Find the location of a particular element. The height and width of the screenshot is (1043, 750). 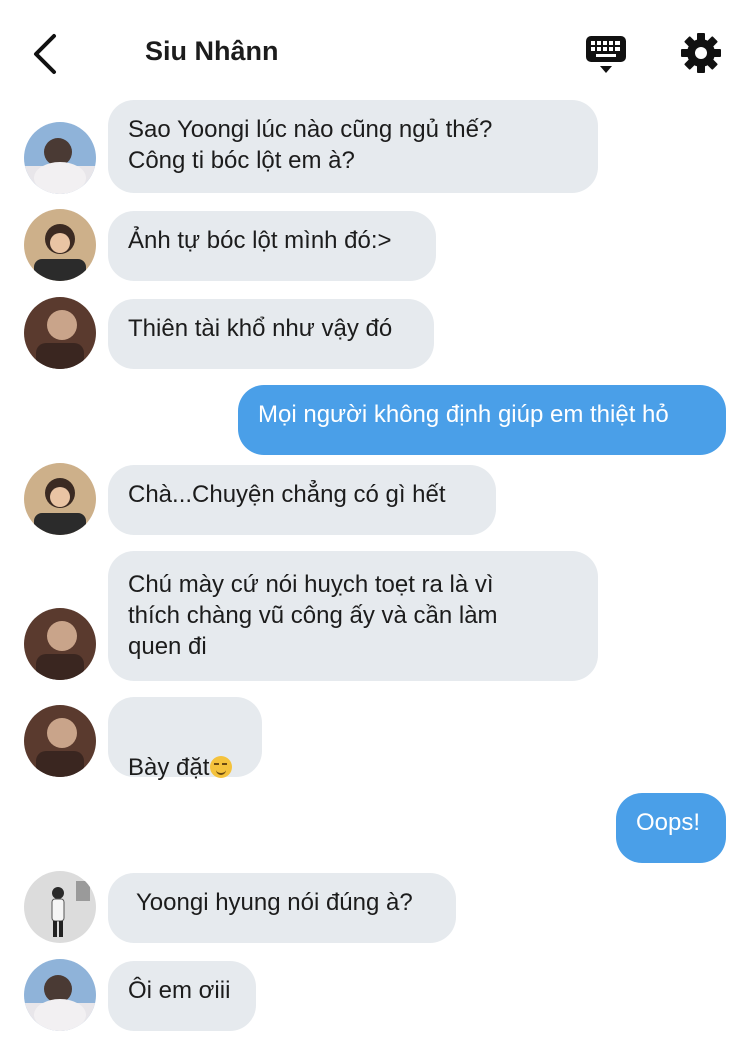

keyboard-icon is located at coordinates (606, 54).